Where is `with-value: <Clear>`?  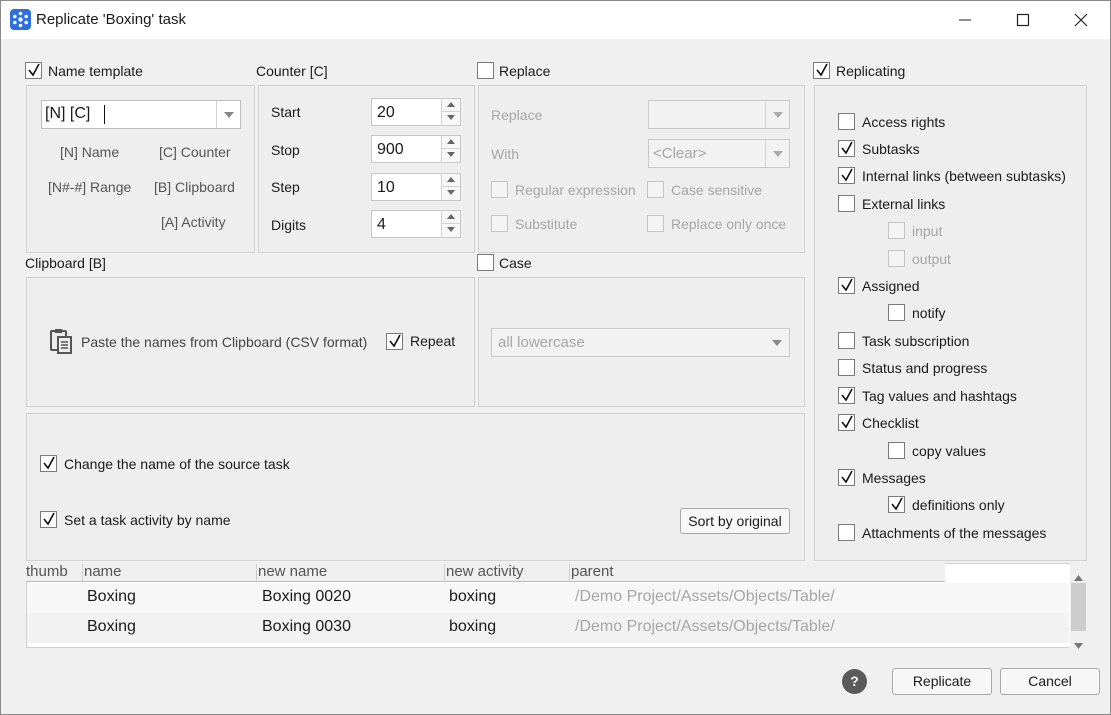 with-value: <Clear> is located at coordinates (680, 153).